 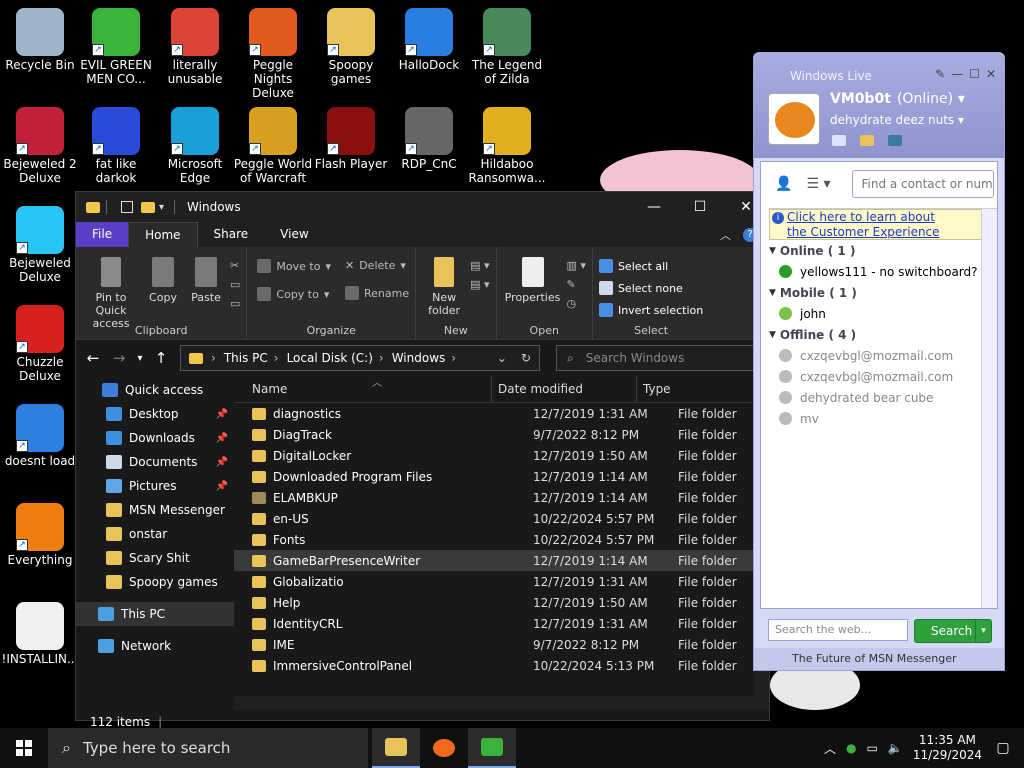 What do you see at coordinates (363, 389) in the screenshot?
I see `column-name: Name` at bounding box center [363, 389].